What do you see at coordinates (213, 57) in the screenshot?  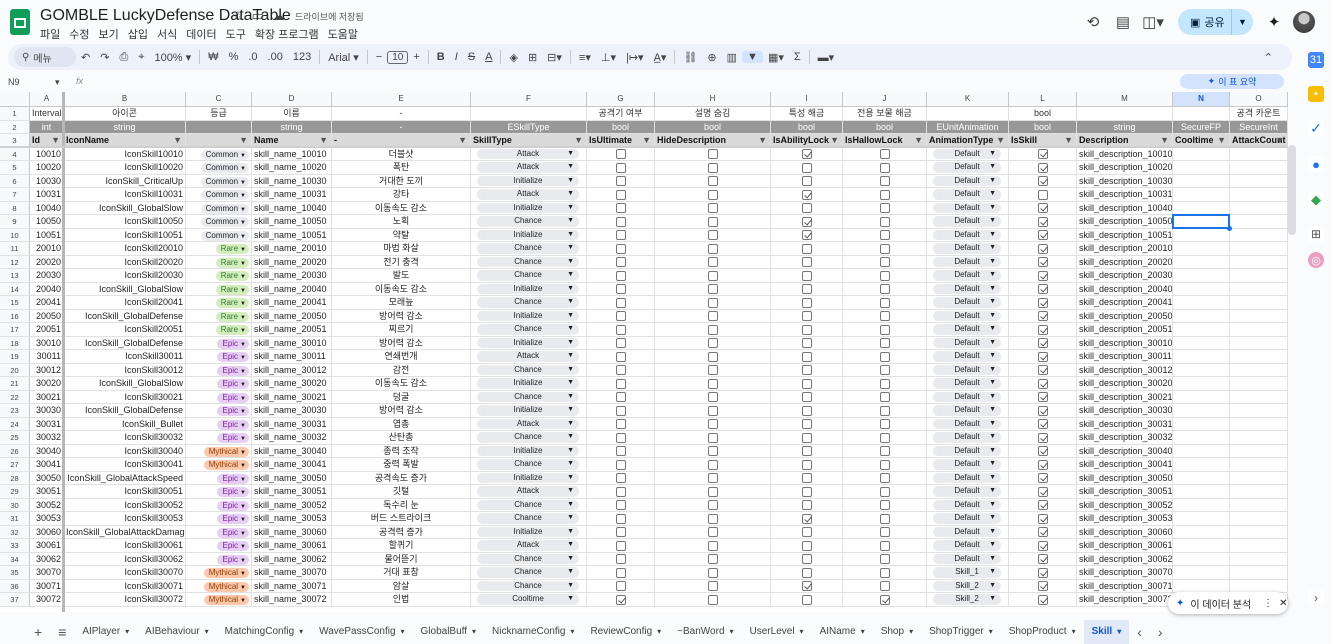 I see `currency-format-button: ₩` at bounding box center [213, 57].